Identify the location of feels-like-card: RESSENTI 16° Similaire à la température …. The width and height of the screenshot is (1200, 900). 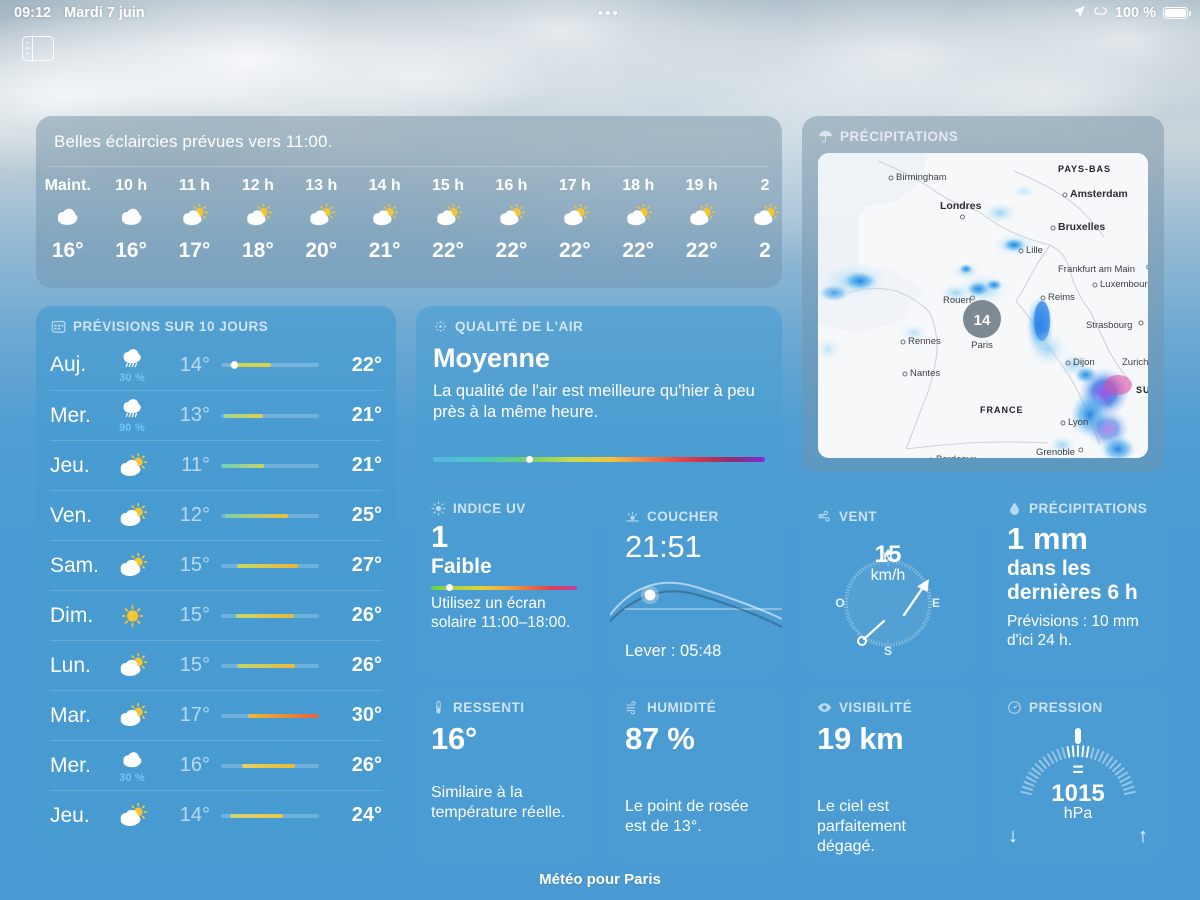
(504, 774).